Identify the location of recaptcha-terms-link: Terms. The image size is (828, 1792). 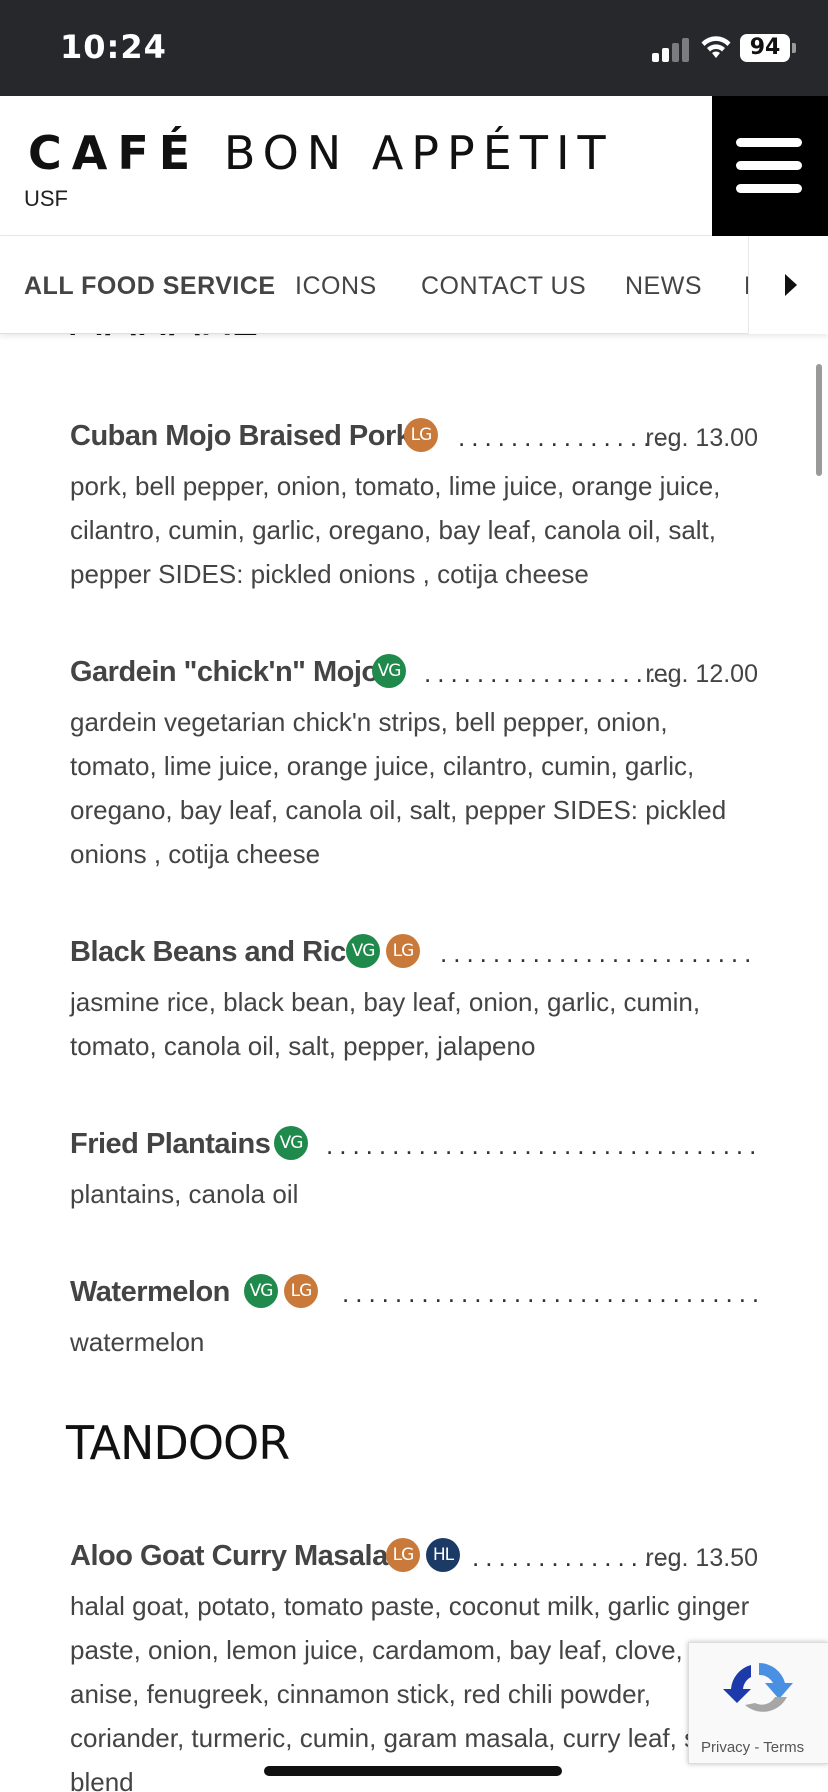
(783, 1747).